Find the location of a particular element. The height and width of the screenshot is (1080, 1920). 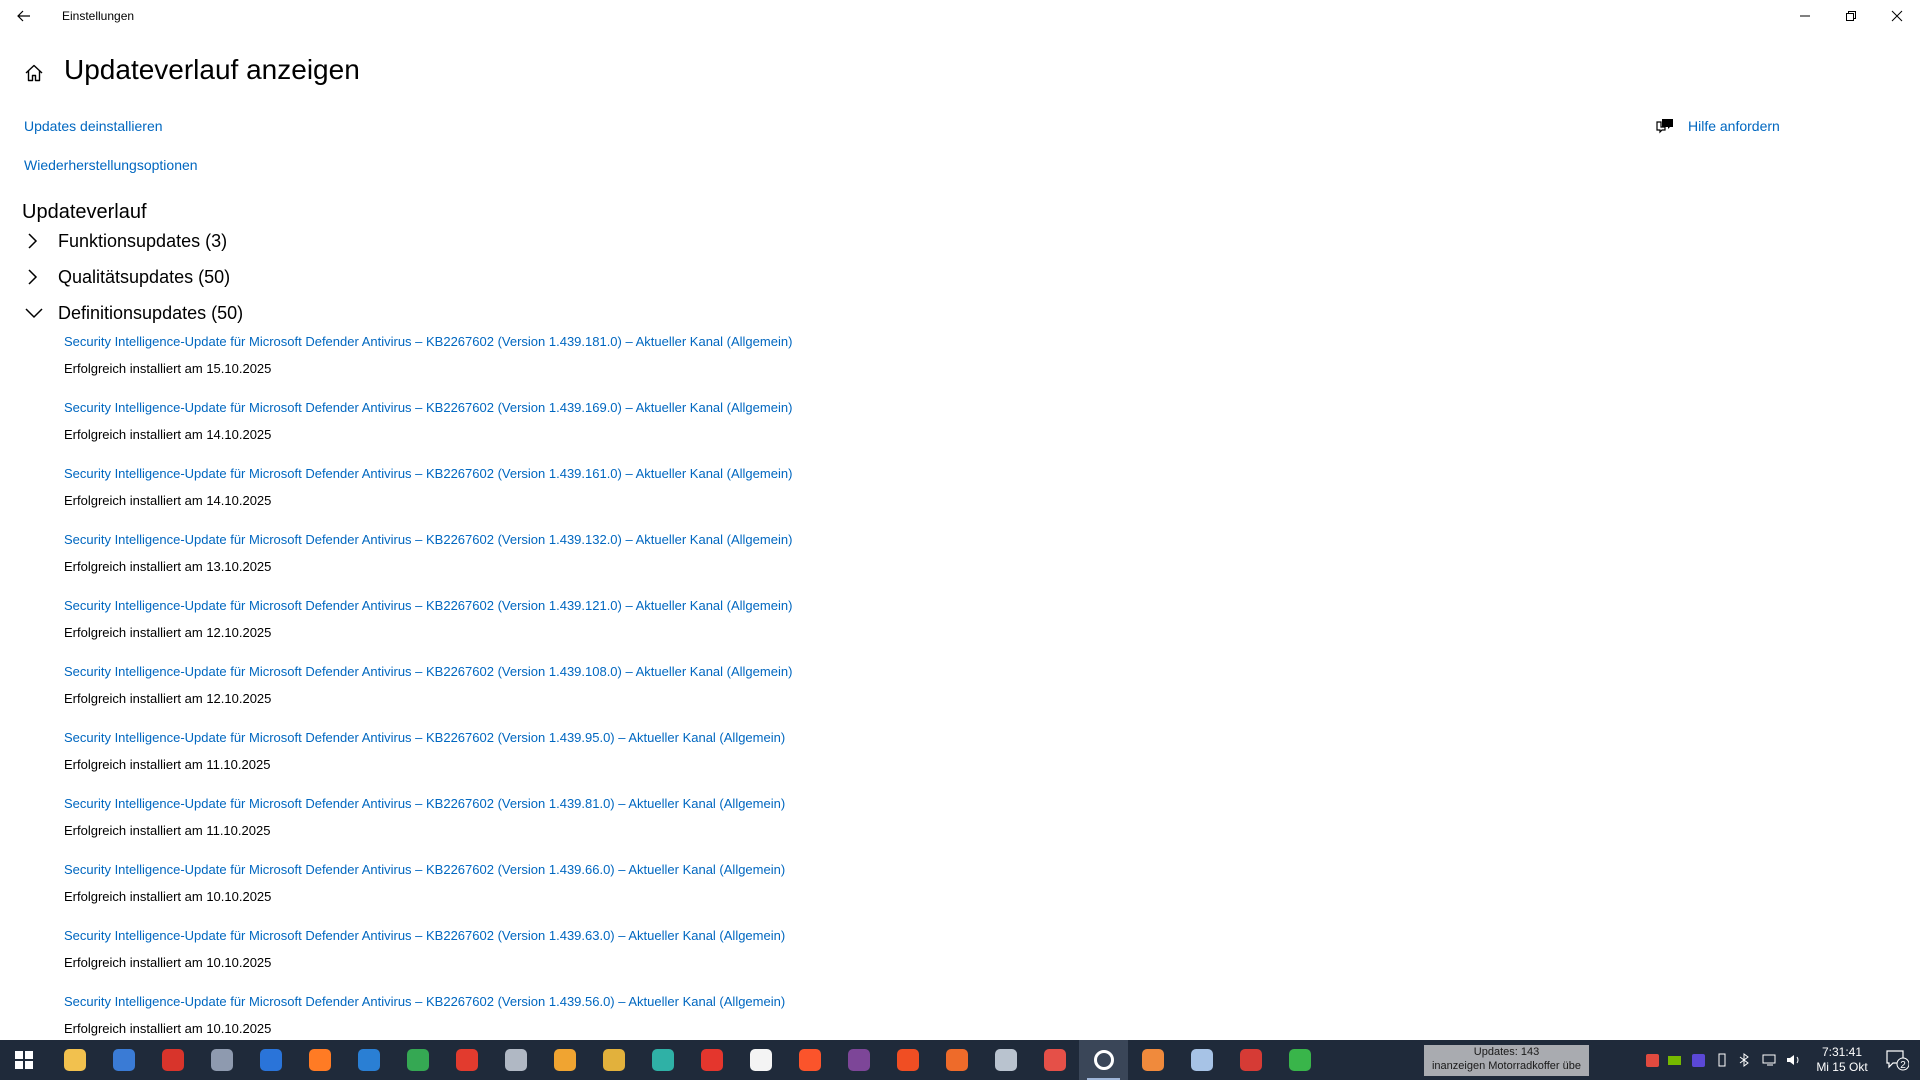

taskbar-orange-app-icon is located at coordinates (956, 1060).